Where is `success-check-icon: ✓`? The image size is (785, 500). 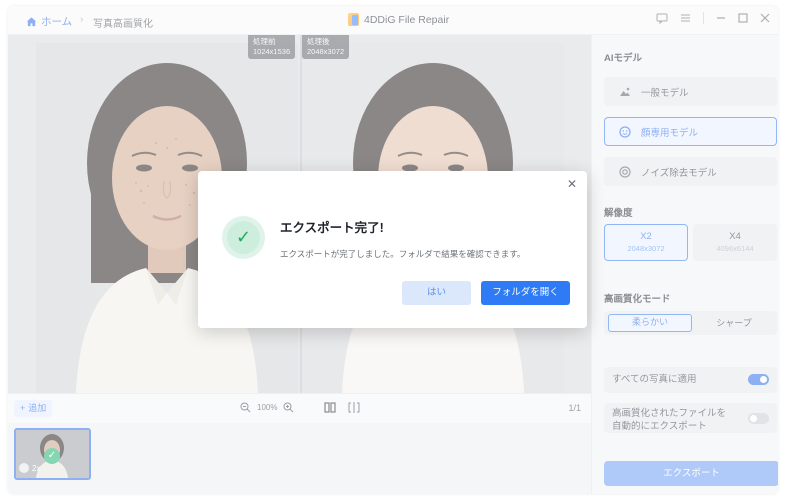
success-check-icon: ✓ is located at coordinates (243, 237).